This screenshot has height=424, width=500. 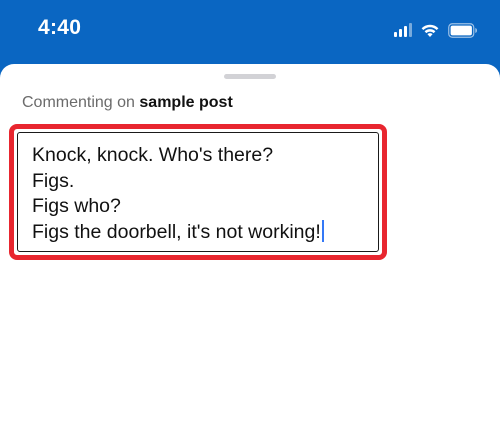 What do you see at coordinates (76, 206) in the screenshot?
I see `comment-line-3: Figs who?` at bounding box center [76, 206].